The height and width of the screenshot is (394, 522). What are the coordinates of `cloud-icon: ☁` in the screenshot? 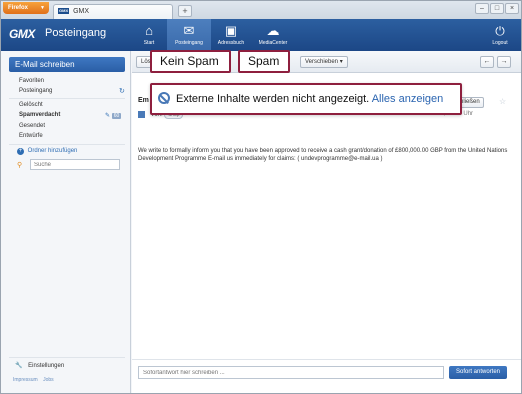 It's located at (273, 30).